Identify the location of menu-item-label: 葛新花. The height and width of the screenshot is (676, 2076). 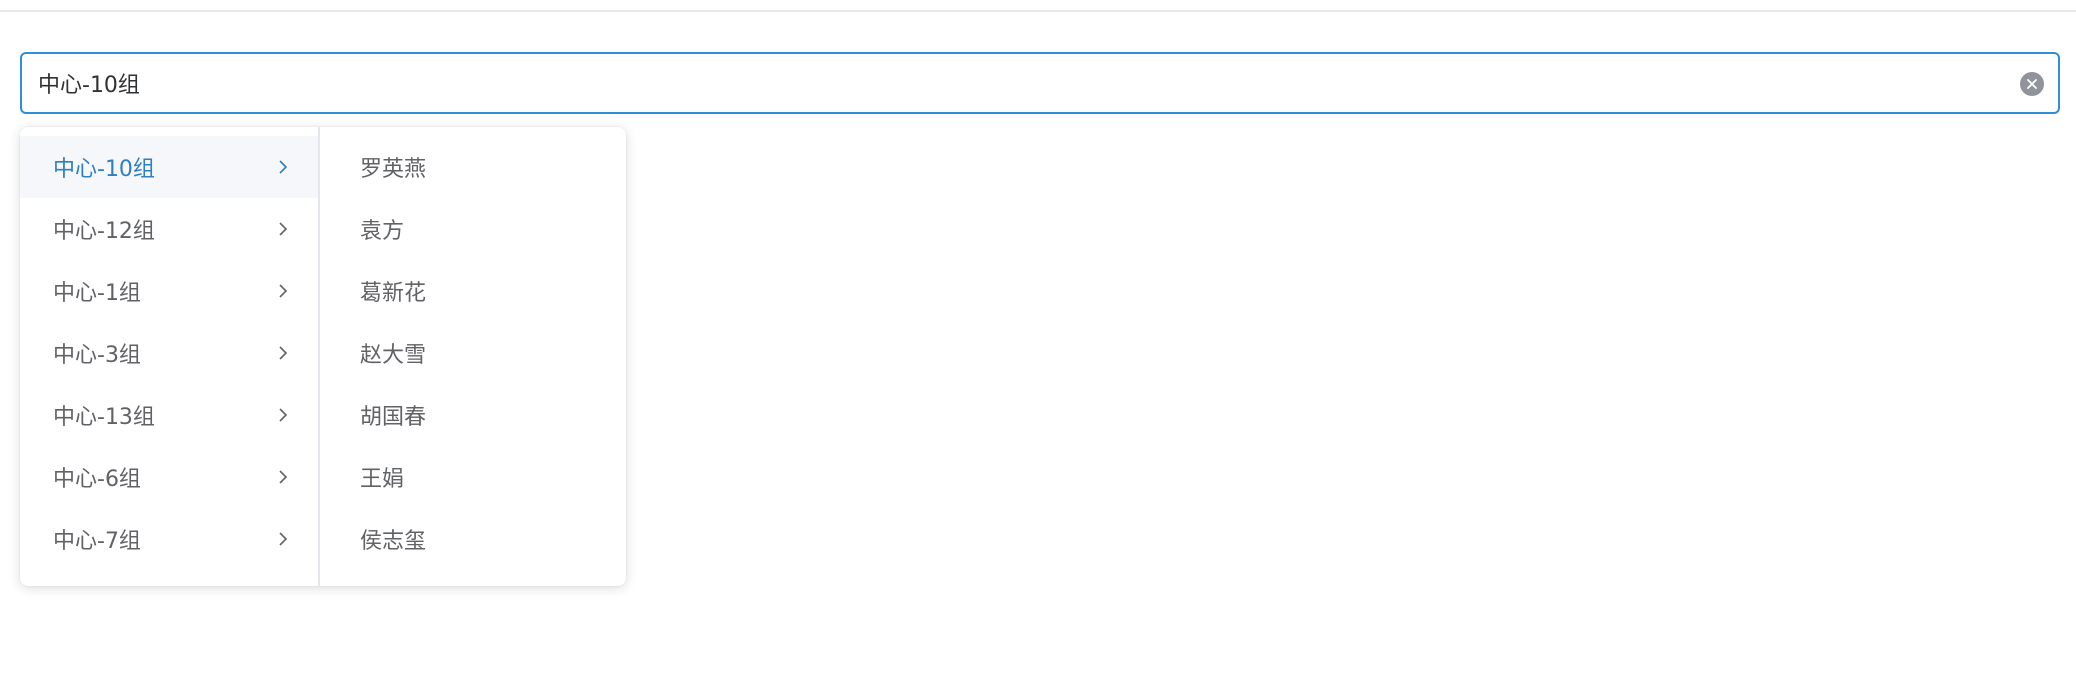
(393, 293).